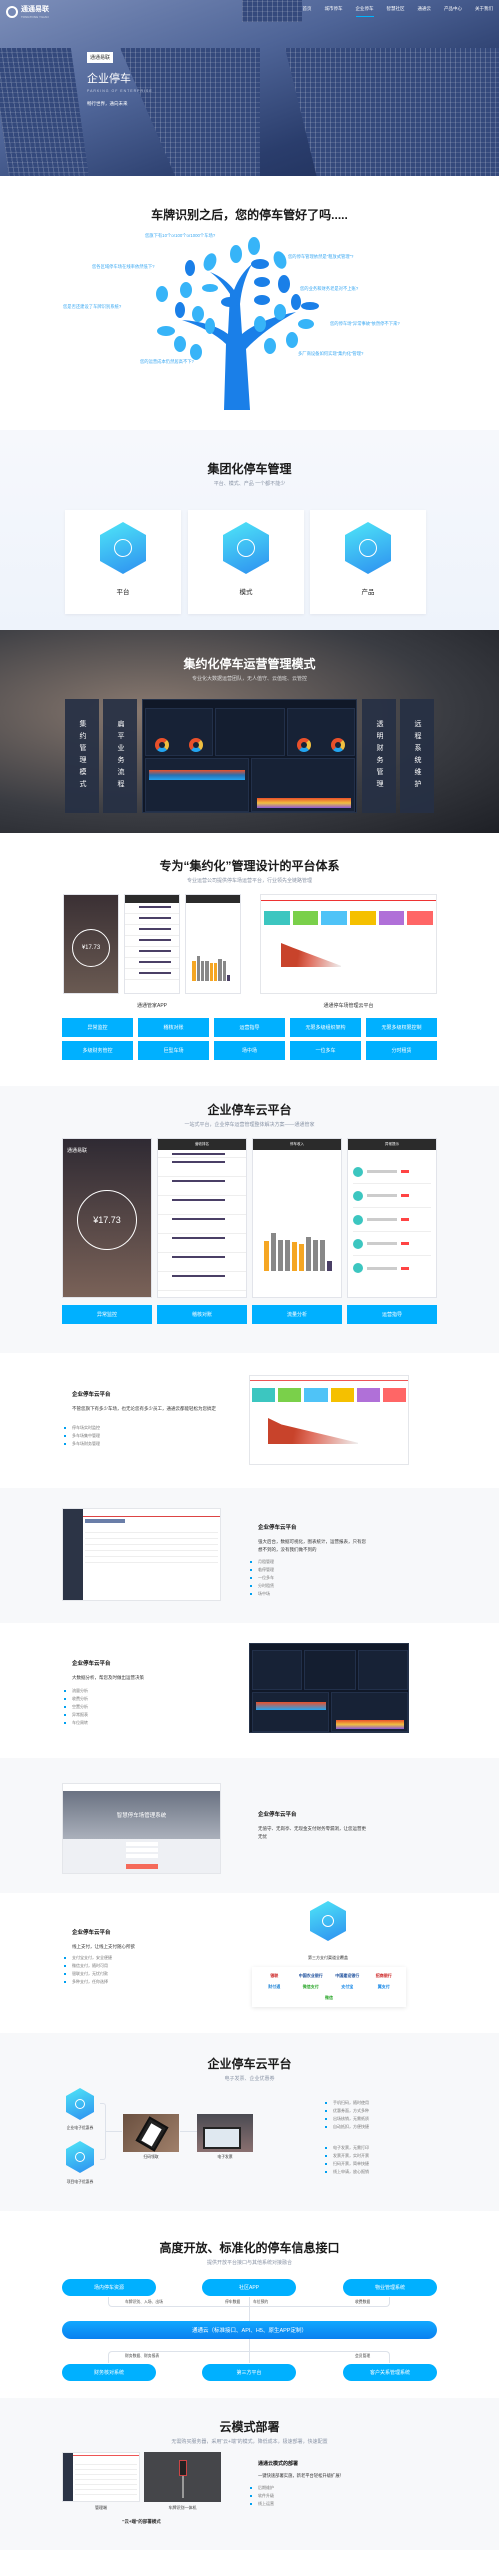 The image size is (499, 2550). I want to click on hero-subtitle-en: PARKING OF ENTERPRISE, so click(120, 91).